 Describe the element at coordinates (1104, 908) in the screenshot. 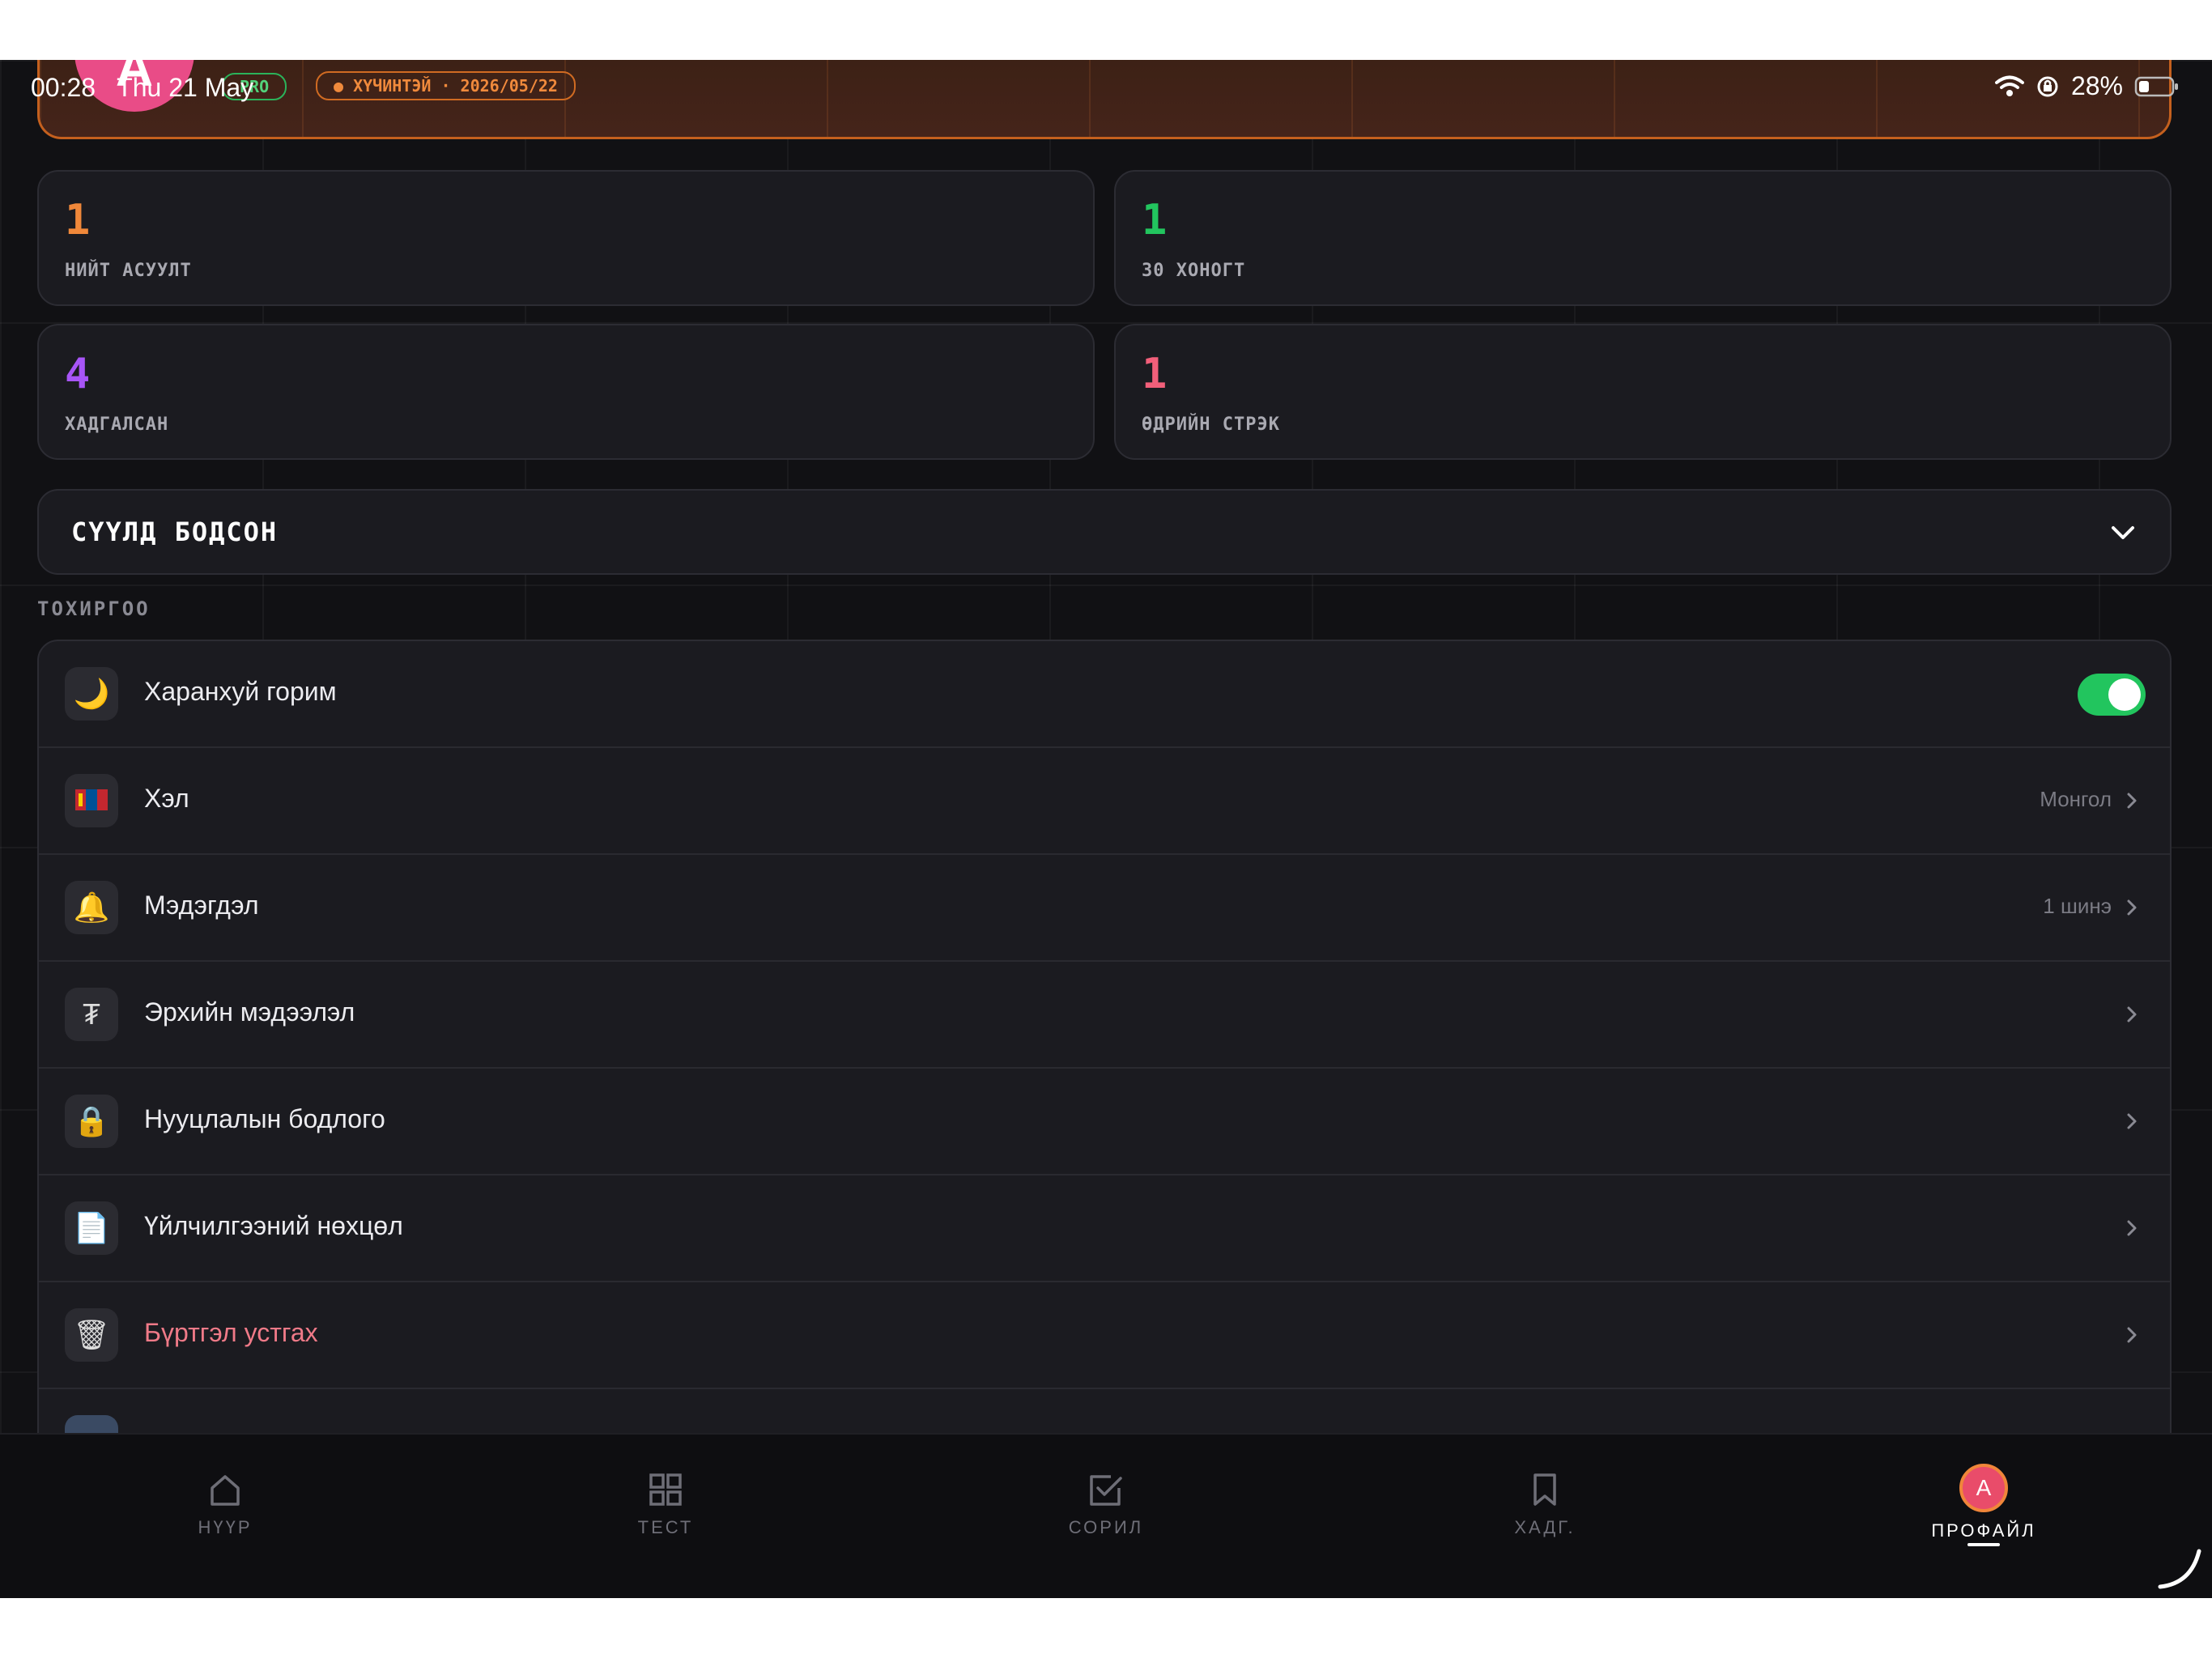

I see `settings-row-notifications: 🔔 Мэдэгдэл 1 шинэ` at that location.